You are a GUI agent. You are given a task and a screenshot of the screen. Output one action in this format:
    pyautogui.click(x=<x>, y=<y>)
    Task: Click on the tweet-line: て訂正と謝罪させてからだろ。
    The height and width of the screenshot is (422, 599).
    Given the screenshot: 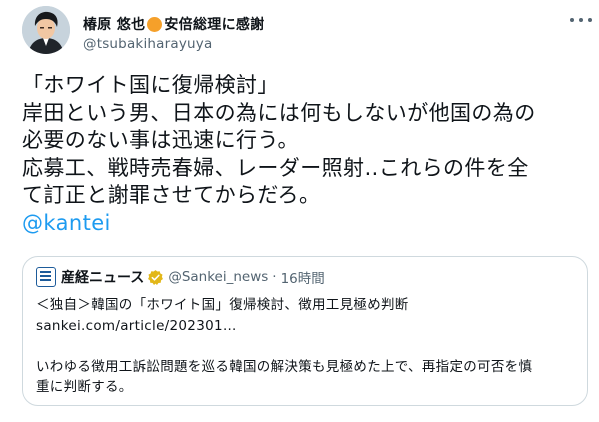 What is the action you would take?
    pyautogui.click(x=171, y=195)
    